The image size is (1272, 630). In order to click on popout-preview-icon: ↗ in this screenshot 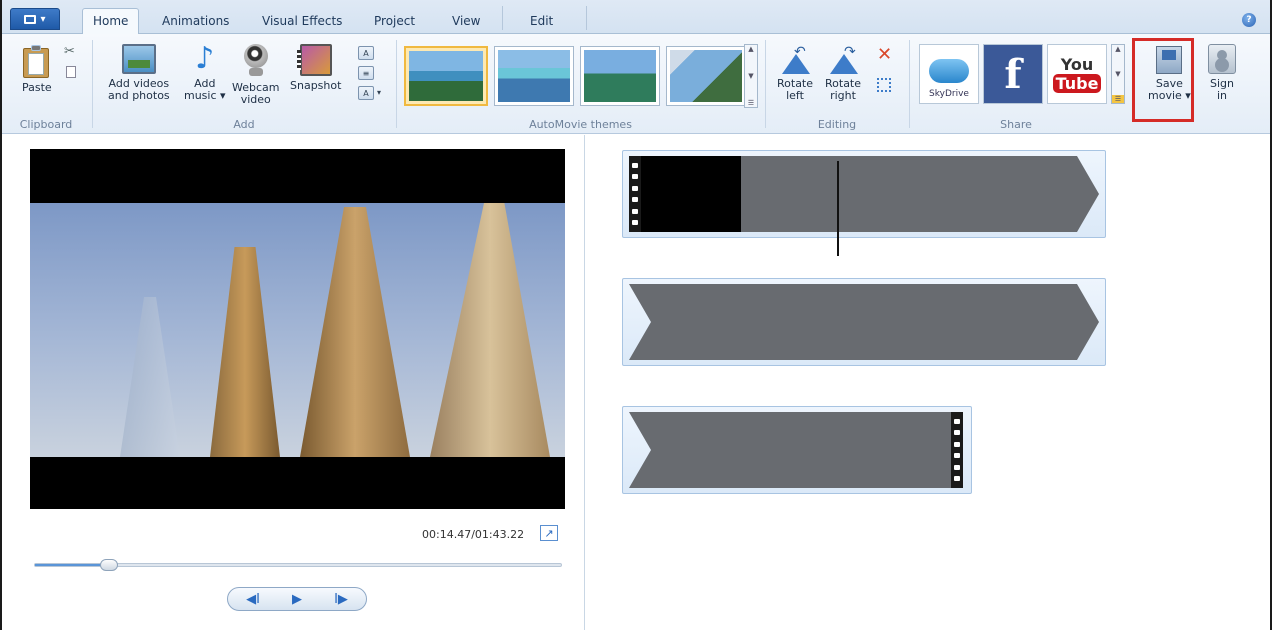, I will do `click(549, 533)`.